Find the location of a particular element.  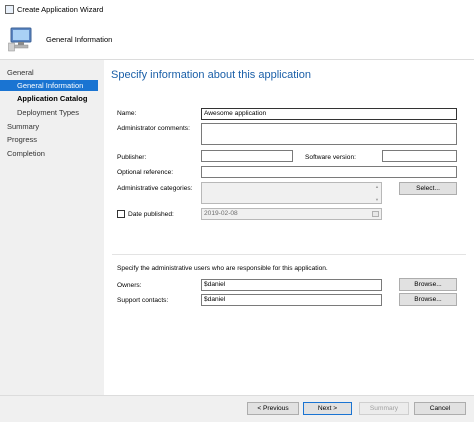

date-published-label: Date published: is located at coordinates (151, 214).